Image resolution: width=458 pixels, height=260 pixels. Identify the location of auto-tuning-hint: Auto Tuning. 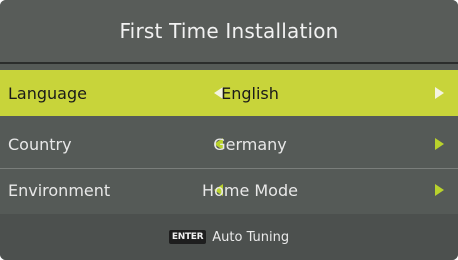
(251, 237).